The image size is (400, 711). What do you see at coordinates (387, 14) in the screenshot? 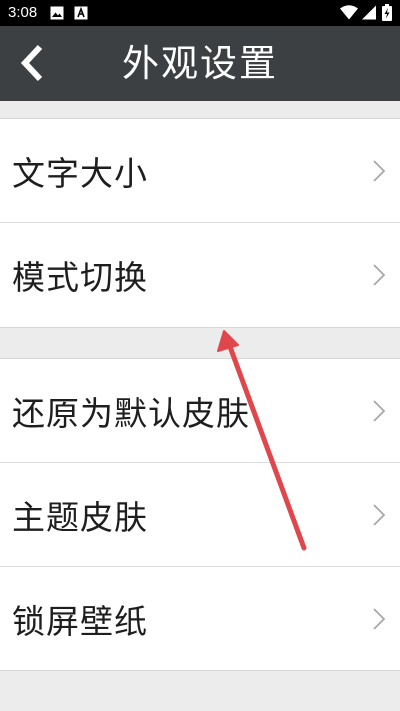
I see `battery-charging-icon` at bounding box center [387, 14].